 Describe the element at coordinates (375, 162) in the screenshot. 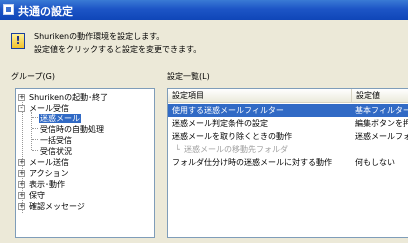

I see `setting-value: 何もしない` at that location.